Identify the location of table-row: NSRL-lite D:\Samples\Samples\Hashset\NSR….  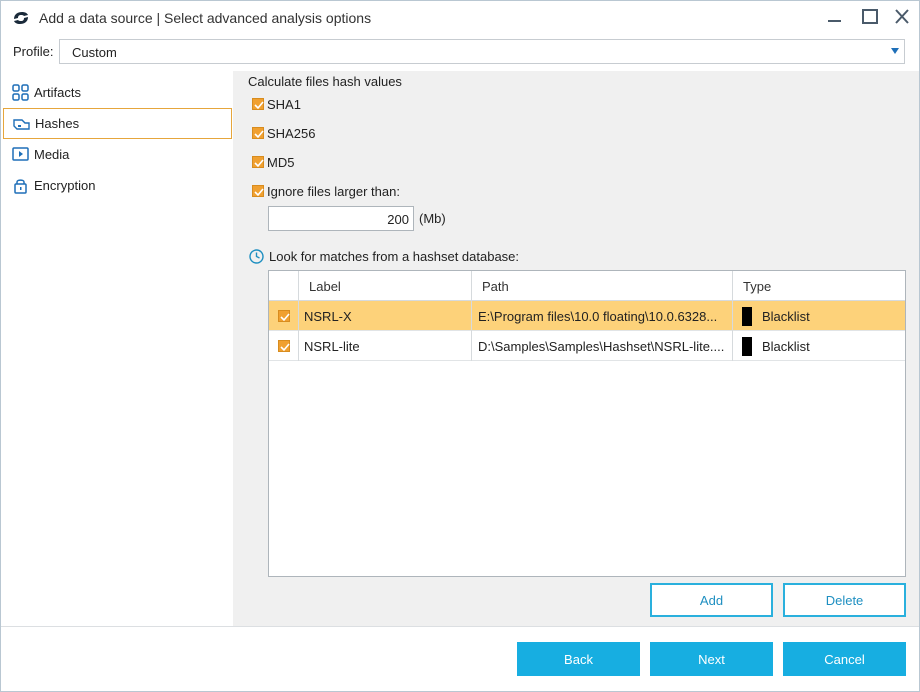
(587, 346).